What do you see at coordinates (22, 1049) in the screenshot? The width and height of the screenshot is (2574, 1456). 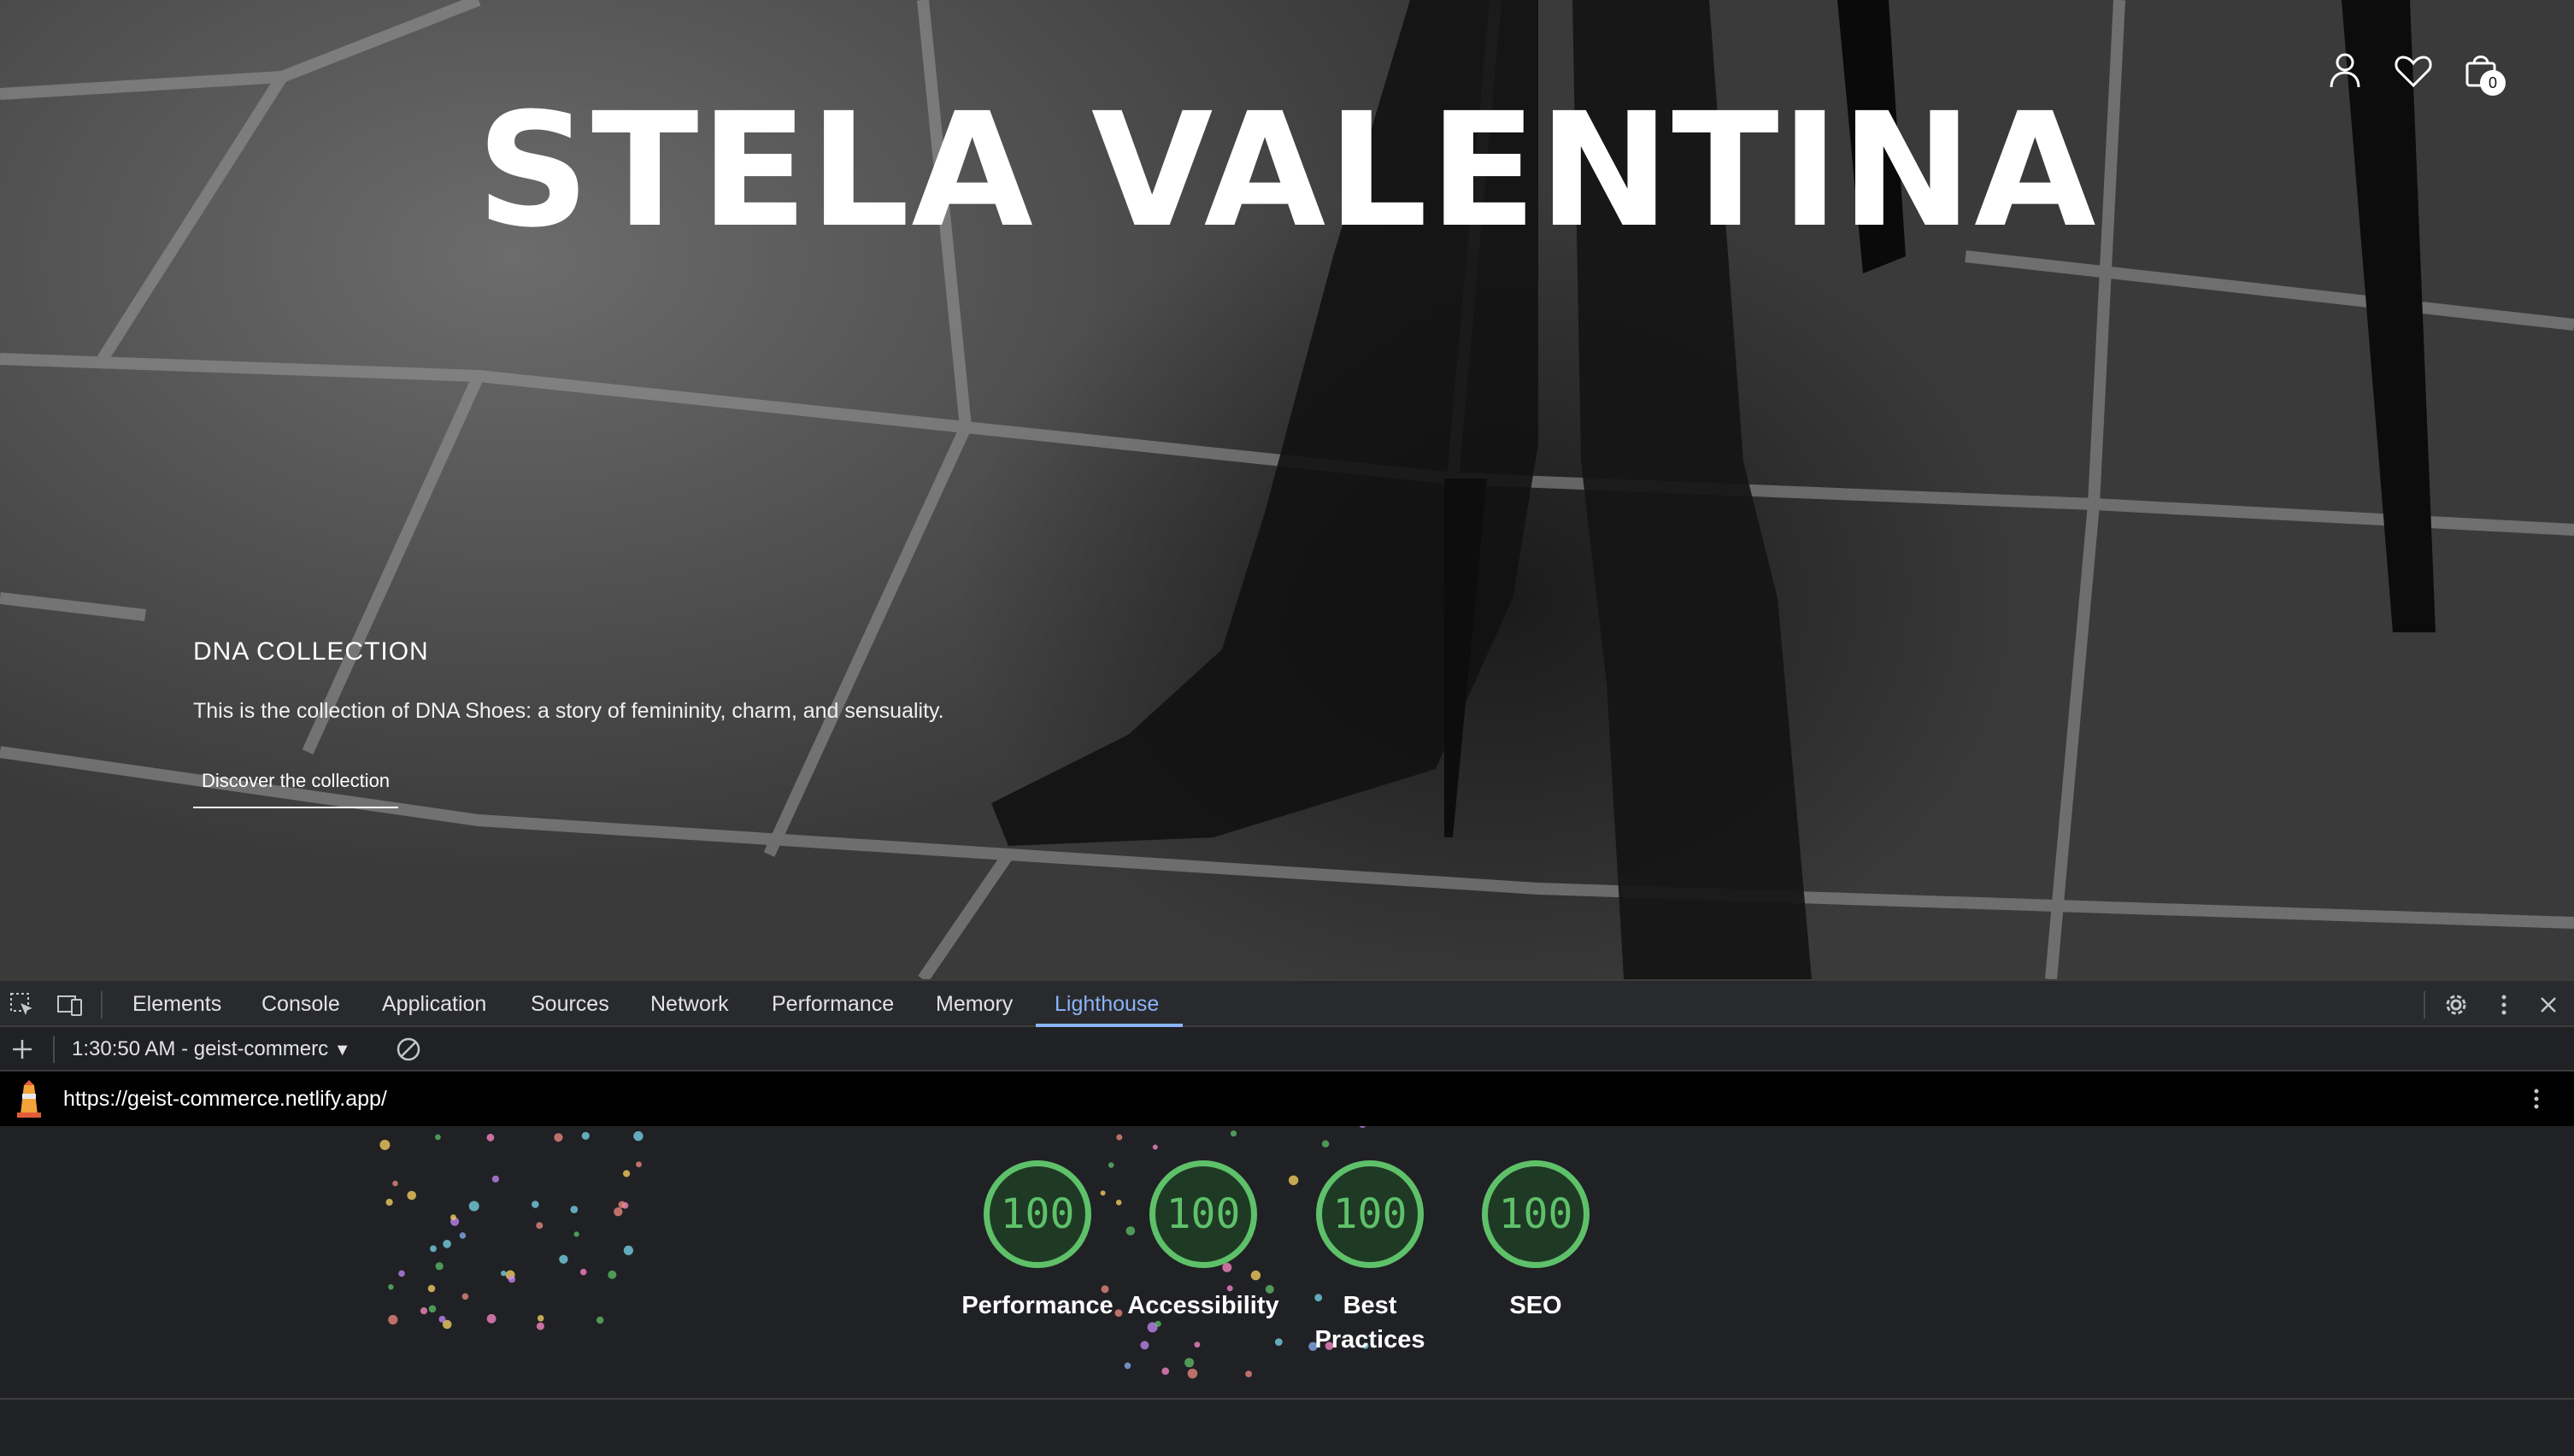 I see `new-report-plus-icon` at bounding box center [22, 1049].